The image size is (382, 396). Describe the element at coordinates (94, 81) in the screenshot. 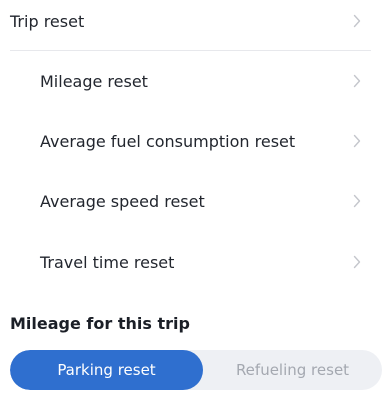

I see `mileage-reset-label: Mileage reset` at that location.